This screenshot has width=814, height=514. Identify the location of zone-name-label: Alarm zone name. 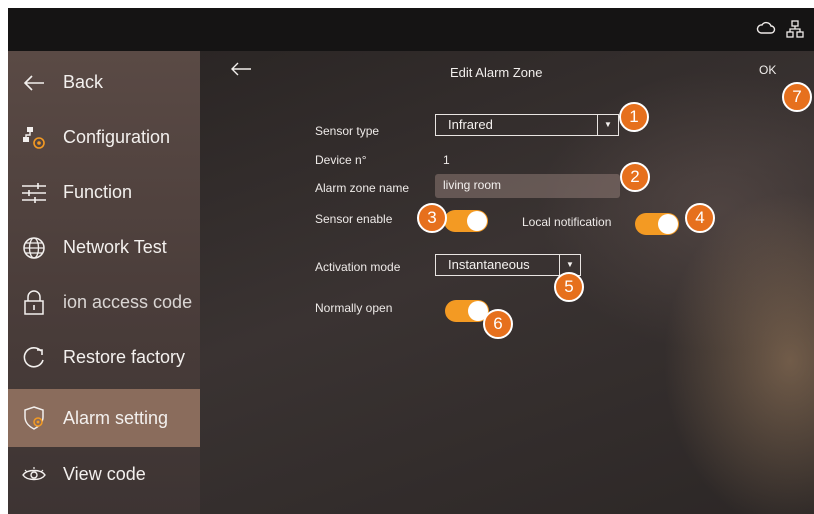
(362, 188).